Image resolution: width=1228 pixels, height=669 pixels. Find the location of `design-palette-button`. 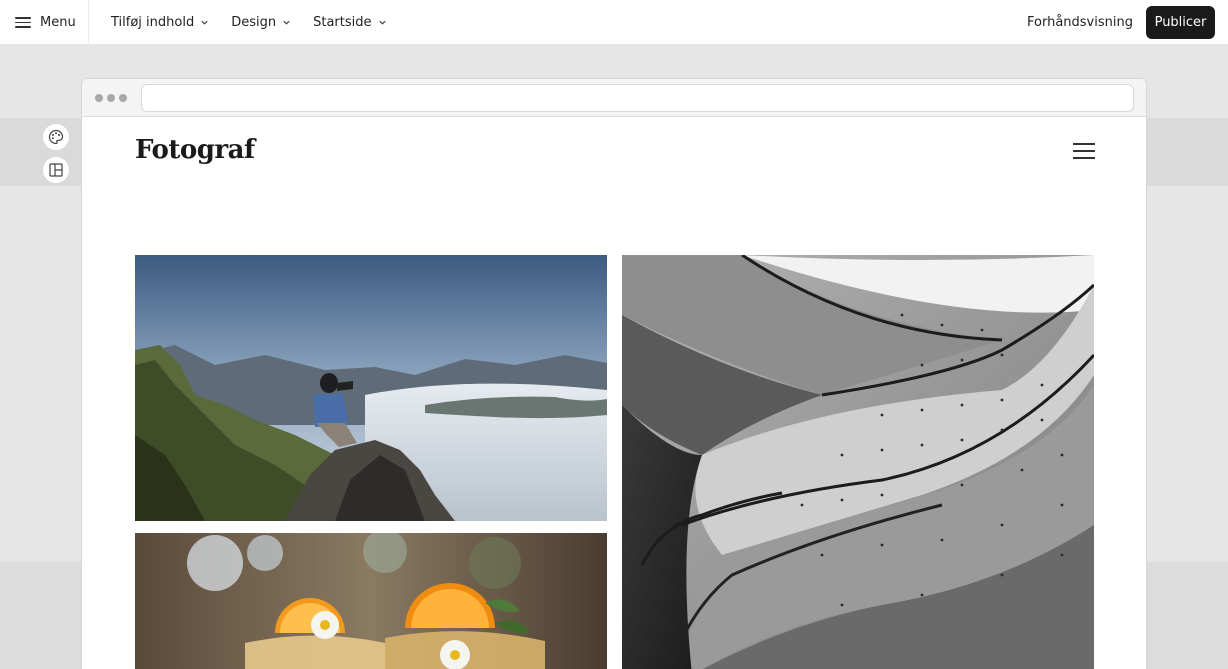

design-palette-button is located at coordinates (56, 137).